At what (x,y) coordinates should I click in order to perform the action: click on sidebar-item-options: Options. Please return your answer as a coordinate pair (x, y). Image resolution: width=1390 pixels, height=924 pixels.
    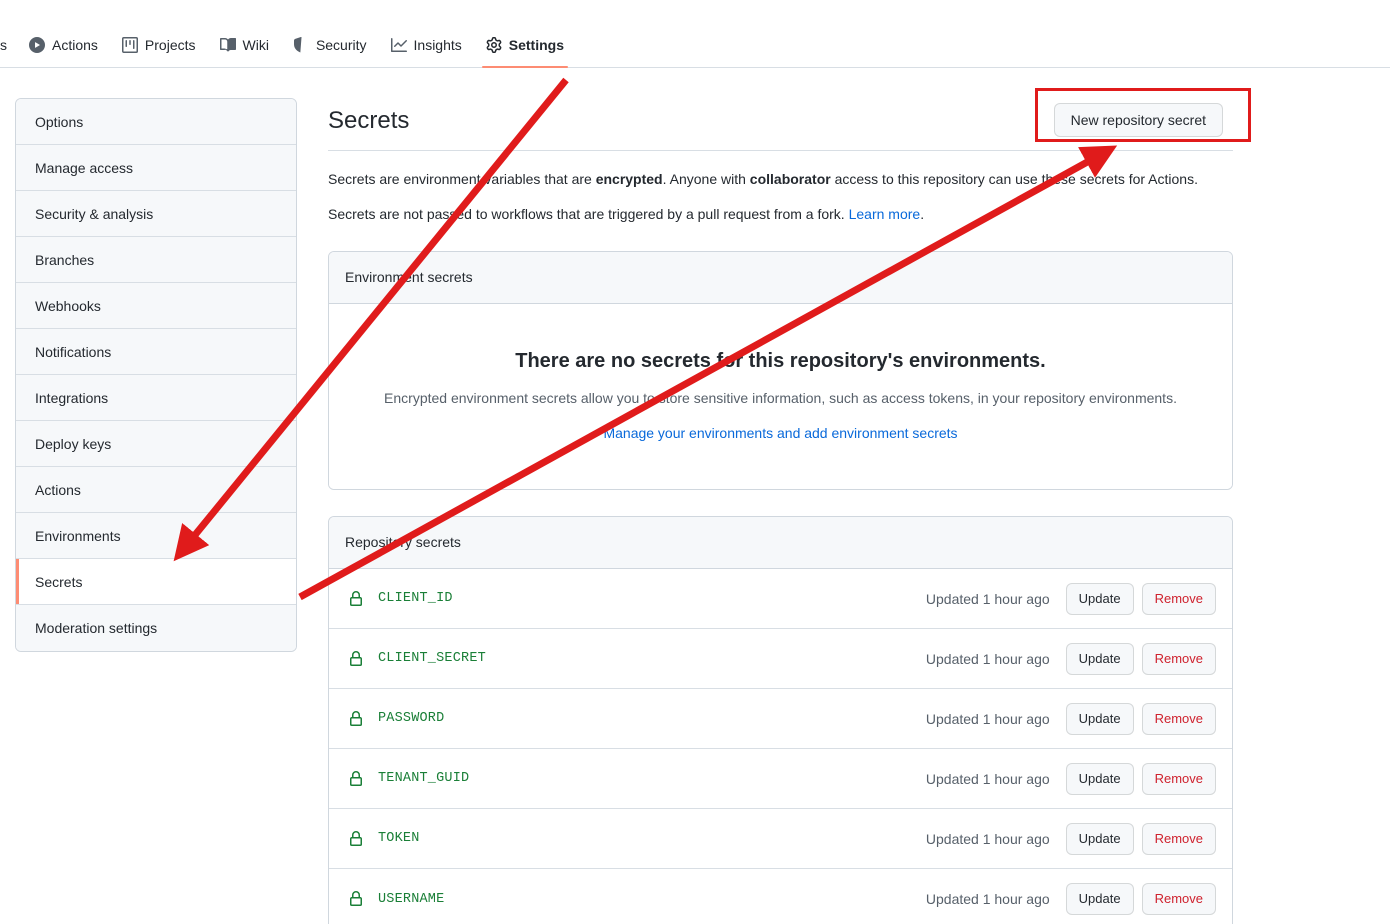
    Looking at the image, I should click on (156, 122).